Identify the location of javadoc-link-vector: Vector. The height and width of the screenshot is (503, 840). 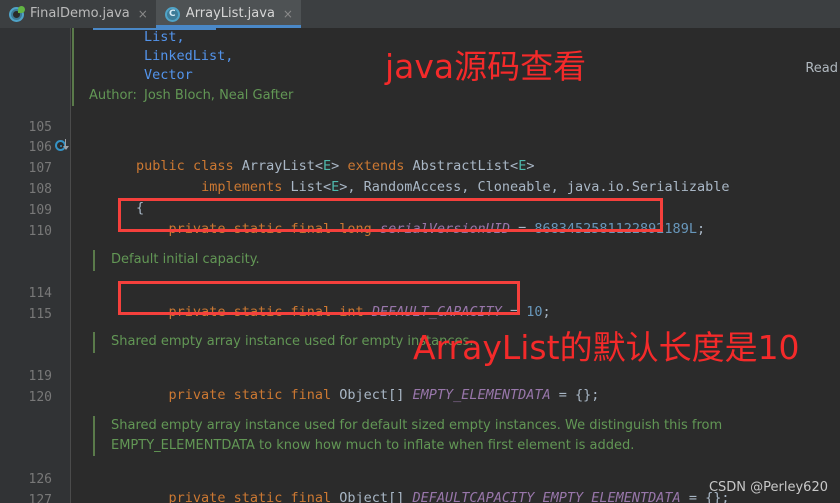
(168, 75).